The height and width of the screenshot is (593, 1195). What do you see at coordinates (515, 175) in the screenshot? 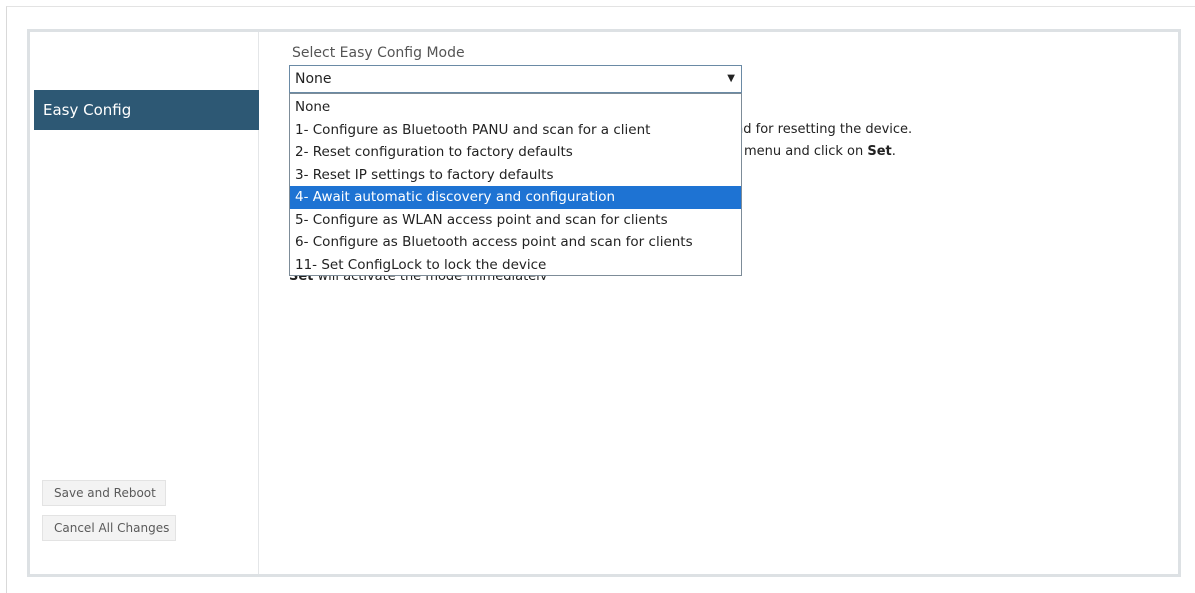
I see `option-reset-ip-settings: 3- Reset IP settings to factory defaults` at bounding box center [515, 175].